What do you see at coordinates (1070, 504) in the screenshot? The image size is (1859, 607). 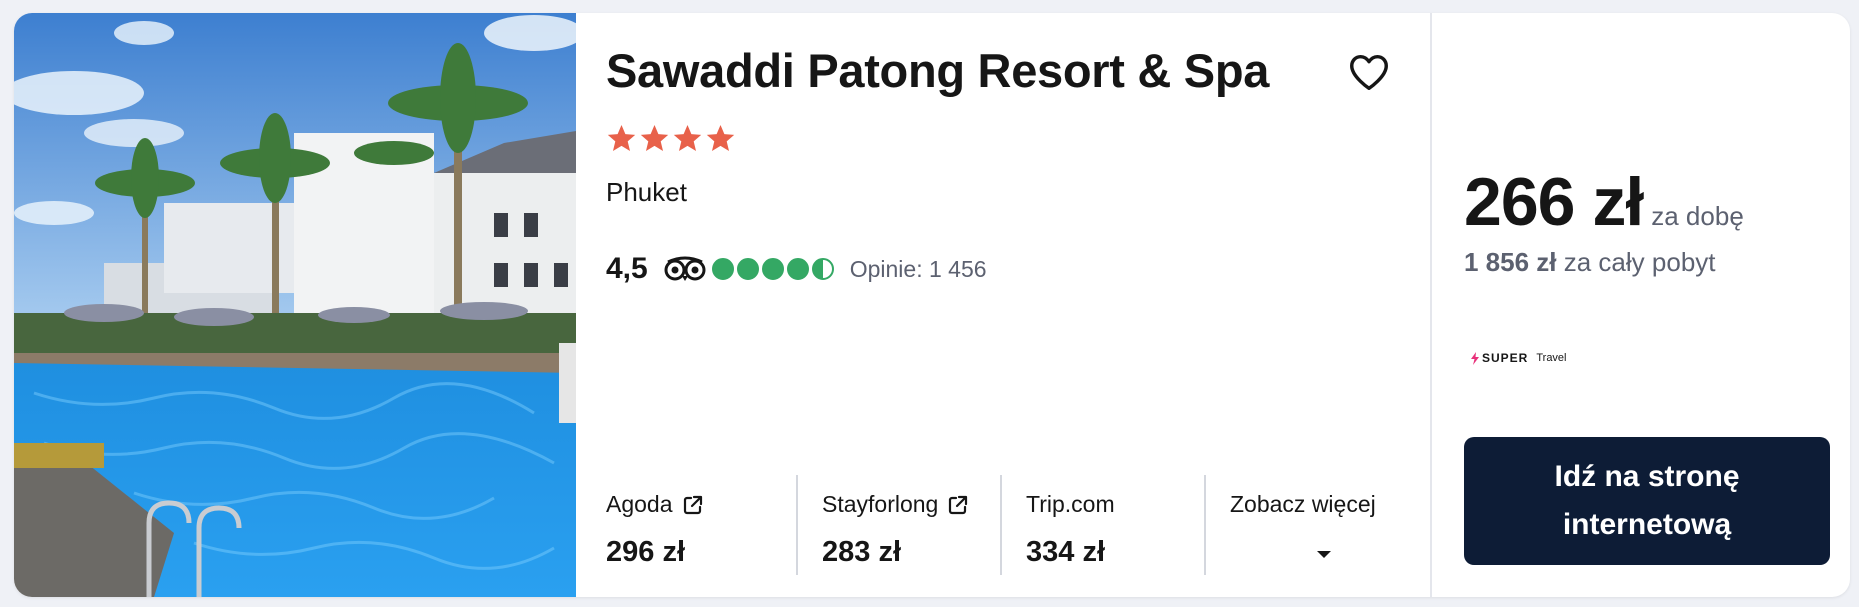 I see `offer-provider-name: Trip.com` at bounding box center [1070, 504].